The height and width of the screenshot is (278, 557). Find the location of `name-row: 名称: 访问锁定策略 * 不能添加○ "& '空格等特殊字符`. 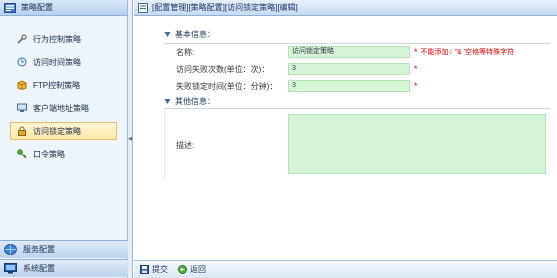

name-row: 名称: 访问锁定策略 * 不能添加○ "& '空格等特殊字符 is located at coordinates (345, 52).